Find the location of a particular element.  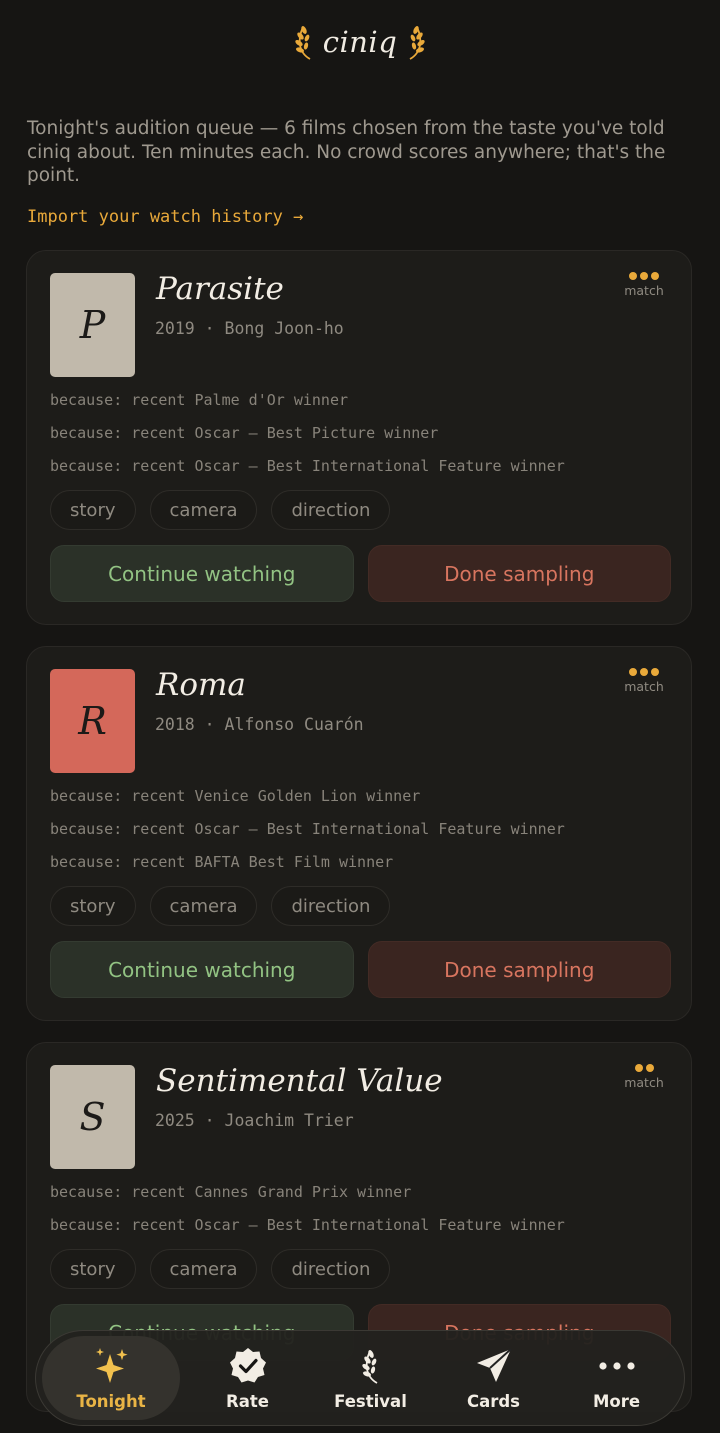

more-dots-icon is located at coordinates (617, 1366).